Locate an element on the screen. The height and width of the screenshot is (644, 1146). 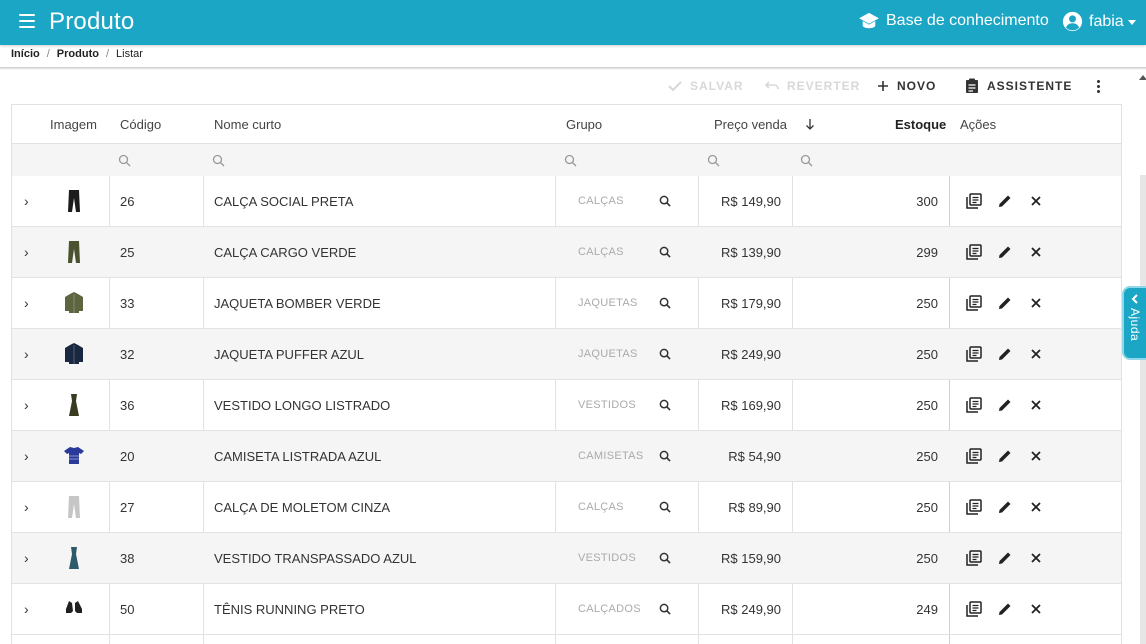
product-code: 33 is located at coordinates (127, 303).